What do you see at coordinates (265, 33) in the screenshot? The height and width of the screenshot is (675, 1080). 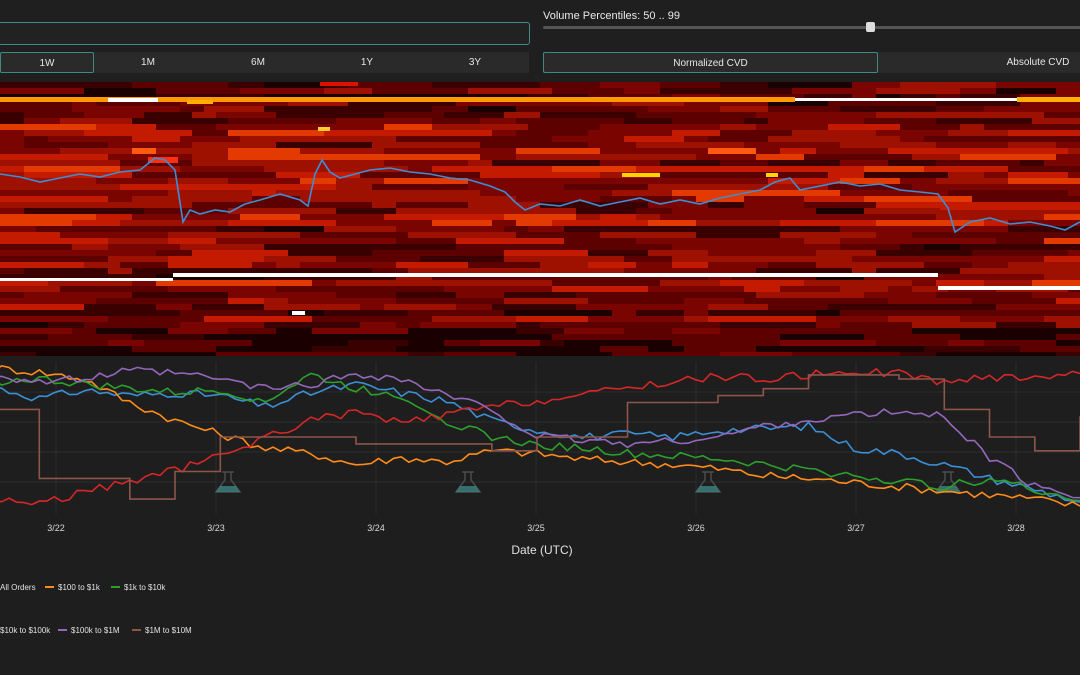 I see `symbol-input` at bounding box center [265, 33].